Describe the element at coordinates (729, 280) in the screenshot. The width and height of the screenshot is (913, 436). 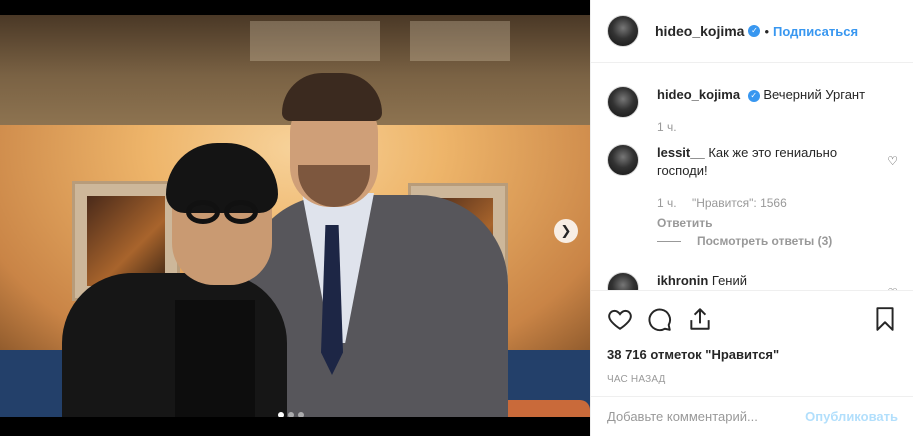
I see `comment-text: Гений` at that location.